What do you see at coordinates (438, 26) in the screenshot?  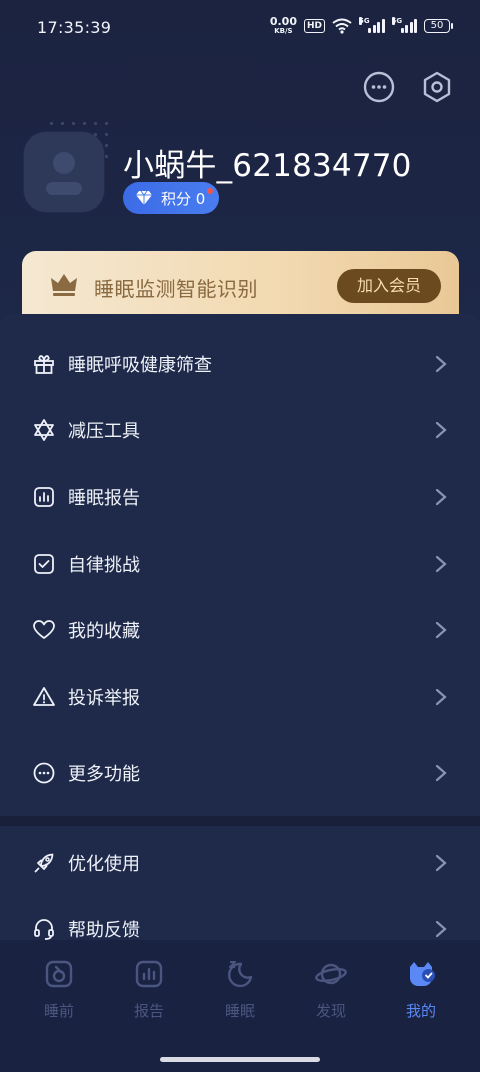 I see `battery-icon: 50` at bounding box center [438, 26].